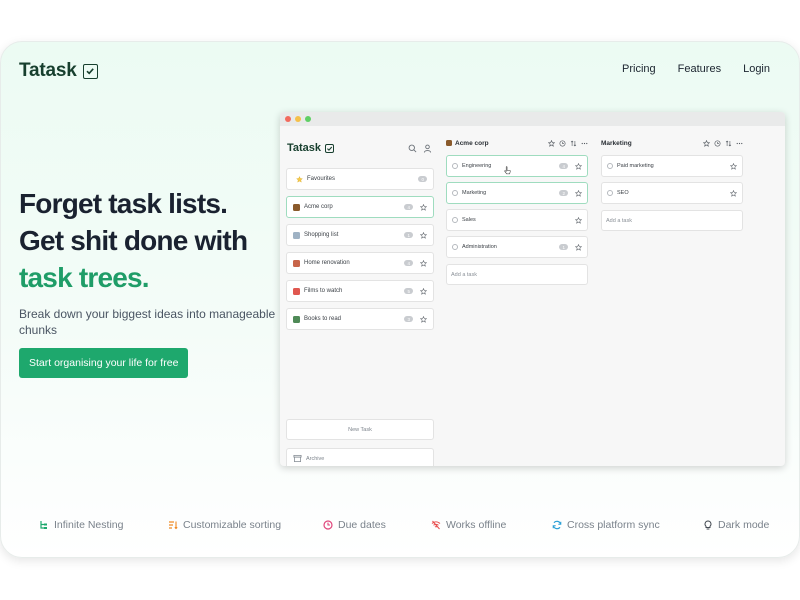  What do you see at coordinates (436, 525) in the screenshot?
I see `wifi-off-icon` at bounding box center [436, 525].